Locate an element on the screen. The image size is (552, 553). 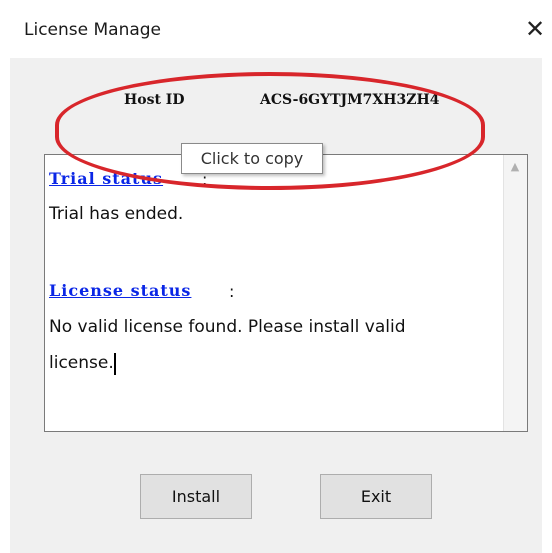
host-id-value: ACS-6GYTJM7XH3ZH4 is located at coordinates (349, 100).